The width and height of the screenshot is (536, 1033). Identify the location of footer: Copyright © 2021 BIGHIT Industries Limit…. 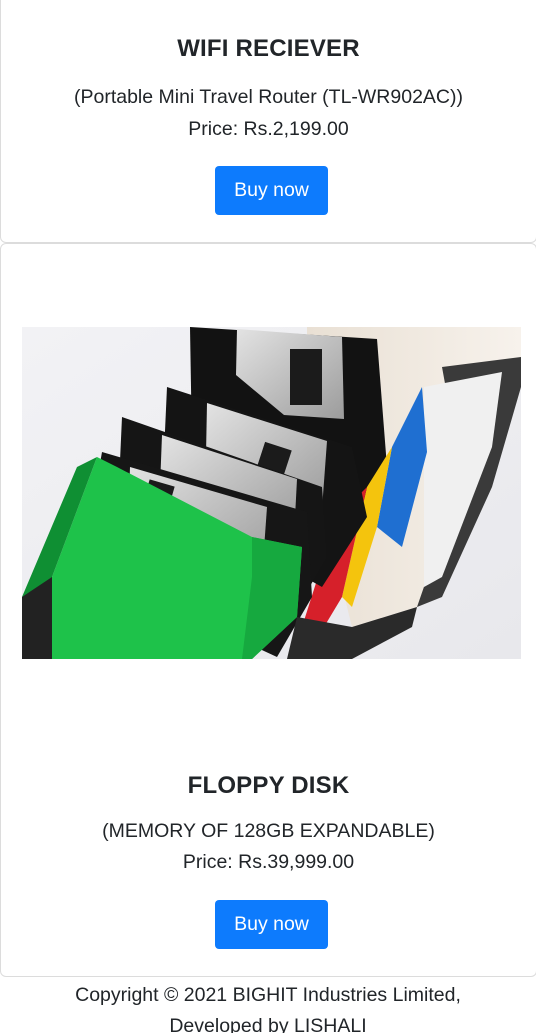
(268, 1006).